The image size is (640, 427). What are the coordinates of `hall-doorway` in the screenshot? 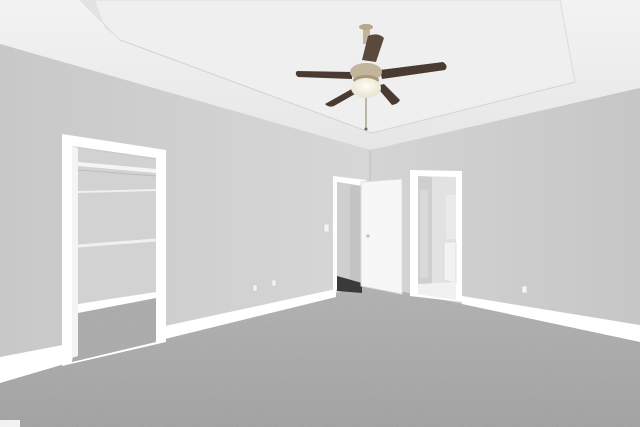 It's located at (368, 235).